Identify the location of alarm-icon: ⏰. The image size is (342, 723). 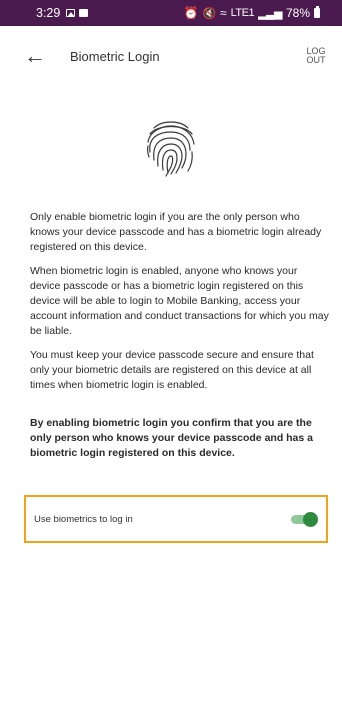
(191, 13).